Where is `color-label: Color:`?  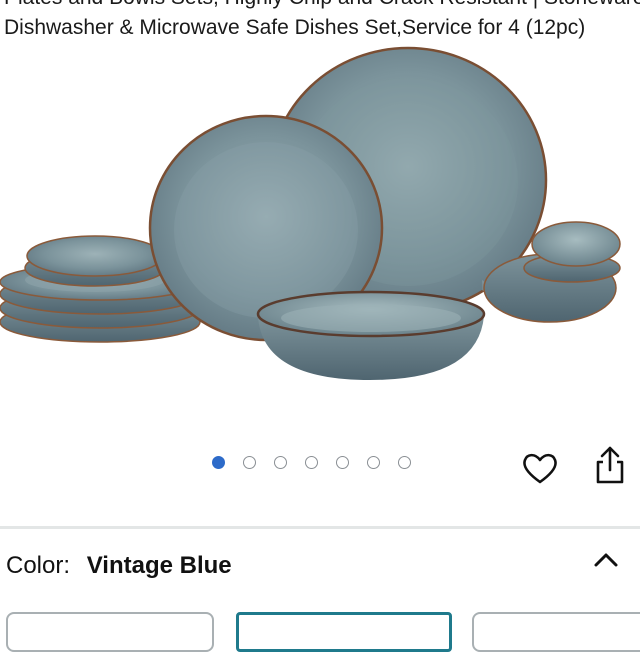
color-label: Color: is located at coordinates (38, 565).